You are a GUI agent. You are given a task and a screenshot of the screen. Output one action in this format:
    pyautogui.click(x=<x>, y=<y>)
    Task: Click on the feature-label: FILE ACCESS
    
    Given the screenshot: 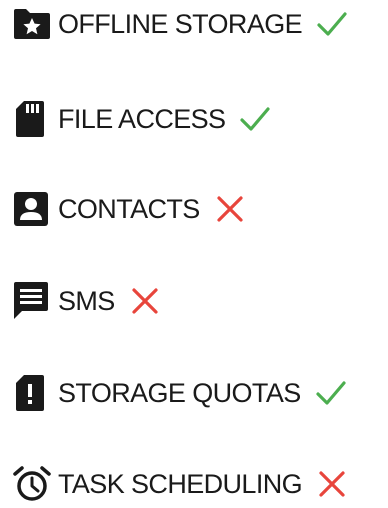 What is the action you would take?
    pyautogui.click(x=142, y=118)
    